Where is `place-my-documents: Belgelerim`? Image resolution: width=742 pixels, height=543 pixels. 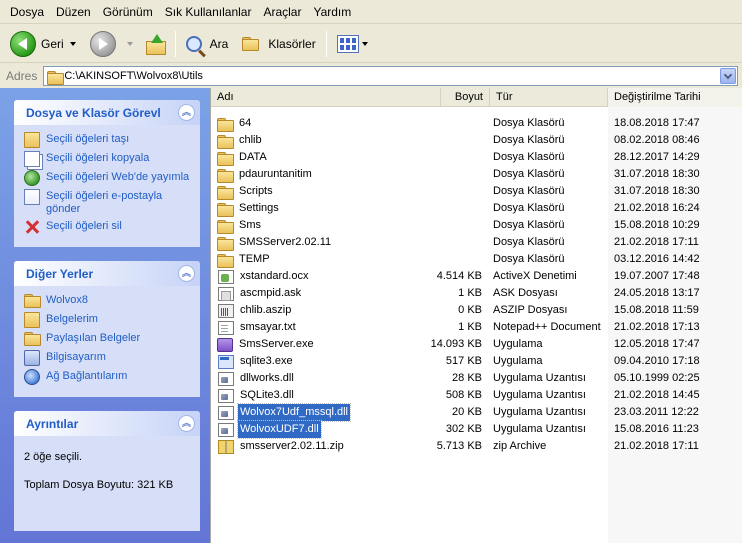 place-my-documents: Belgelerim is located at coordinates (108, 320).